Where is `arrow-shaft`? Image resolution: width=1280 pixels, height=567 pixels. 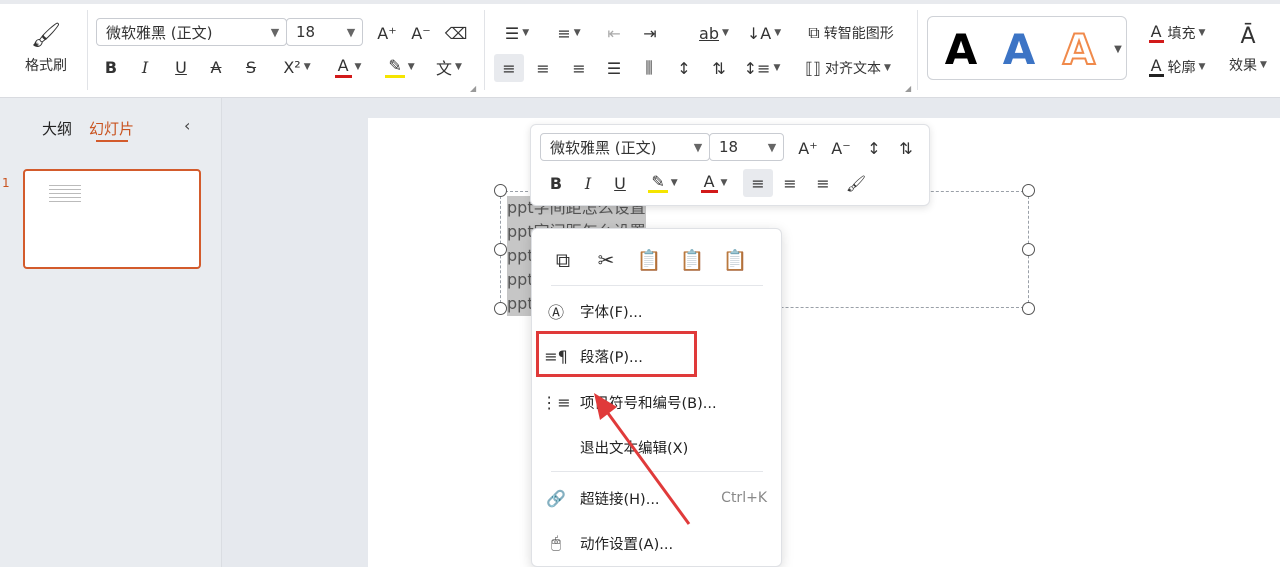
arrow-shaft is located at coordinates (645, 464).